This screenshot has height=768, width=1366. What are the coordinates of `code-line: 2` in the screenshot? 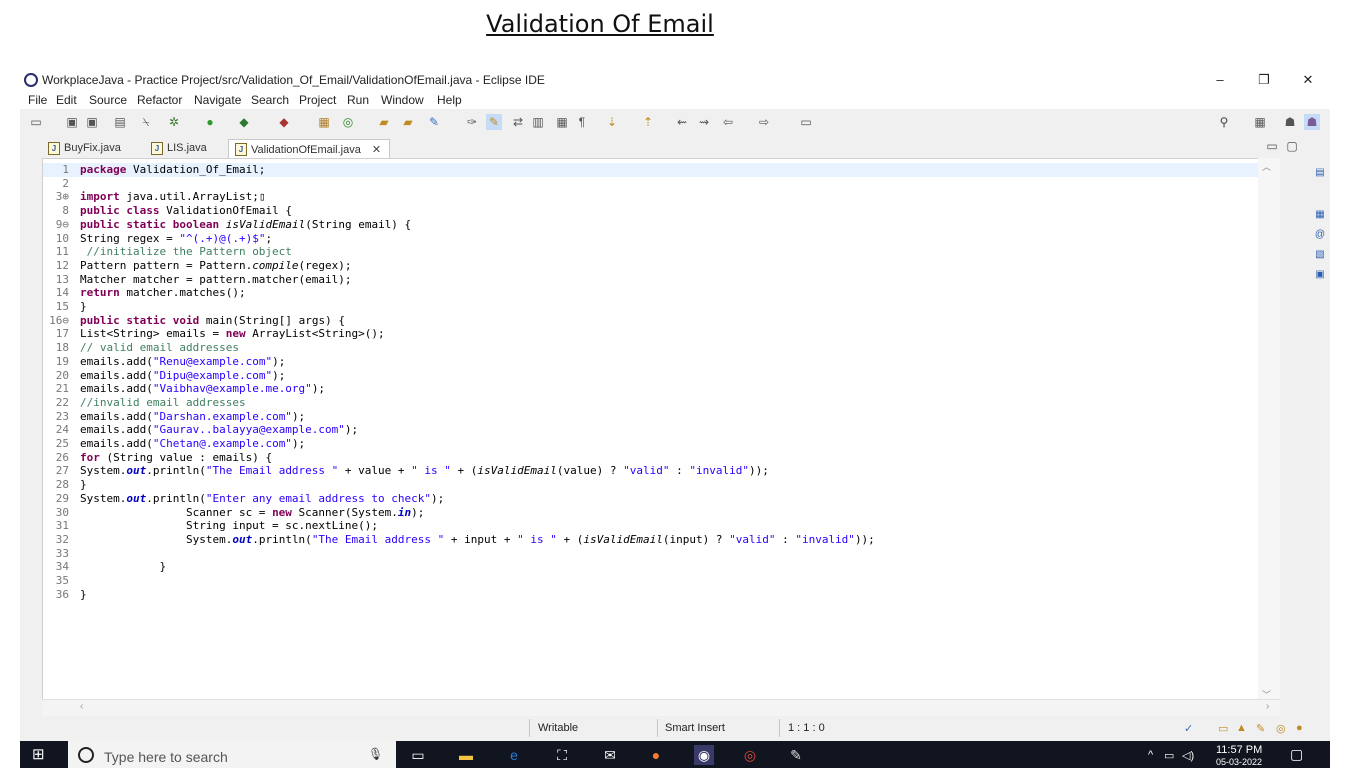 It's located at (661, 184).